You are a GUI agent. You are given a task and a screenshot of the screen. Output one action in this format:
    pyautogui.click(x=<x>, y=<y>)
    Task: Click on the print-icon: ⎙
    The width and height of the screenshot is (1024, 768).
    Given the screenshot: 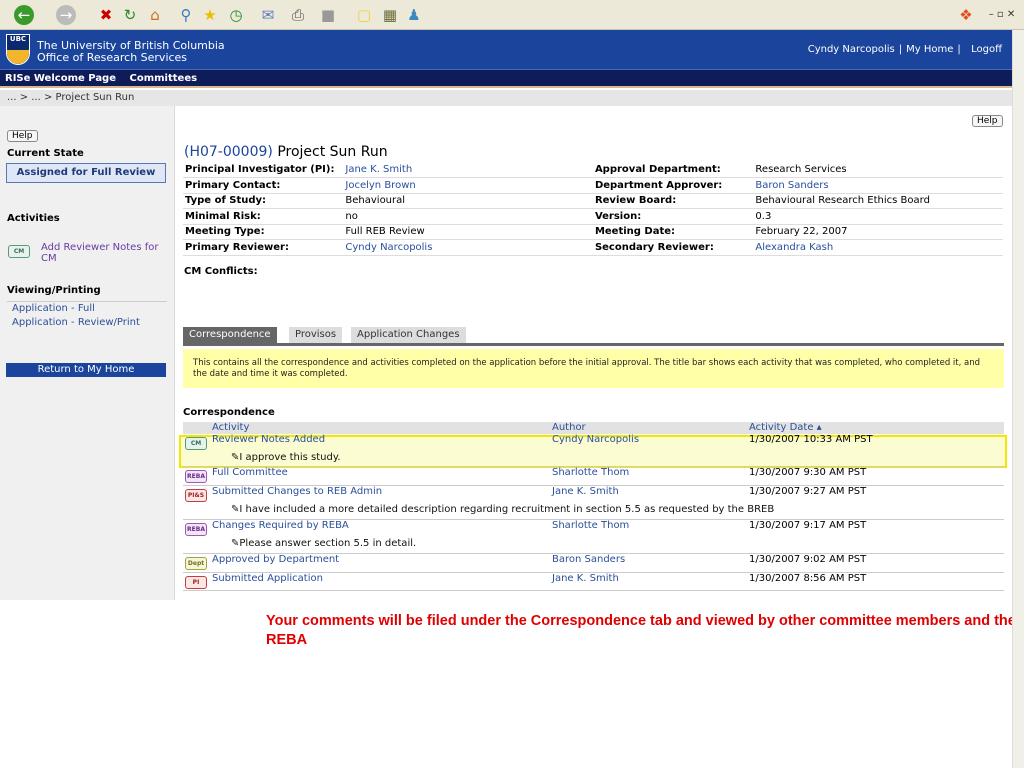 What is the action you would take?
    pyautogui.click(x=298, y=15)
    